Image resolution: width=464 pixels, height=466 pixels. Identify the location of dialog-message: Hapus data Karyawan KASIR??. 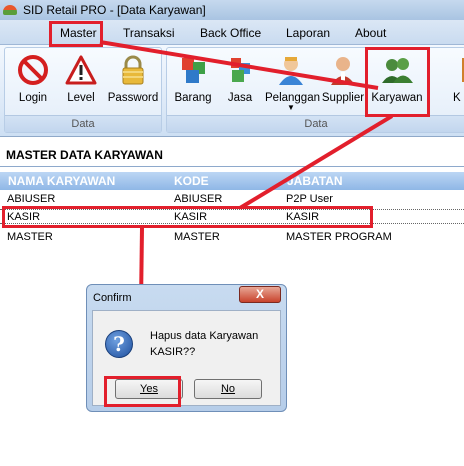
(204, 344).